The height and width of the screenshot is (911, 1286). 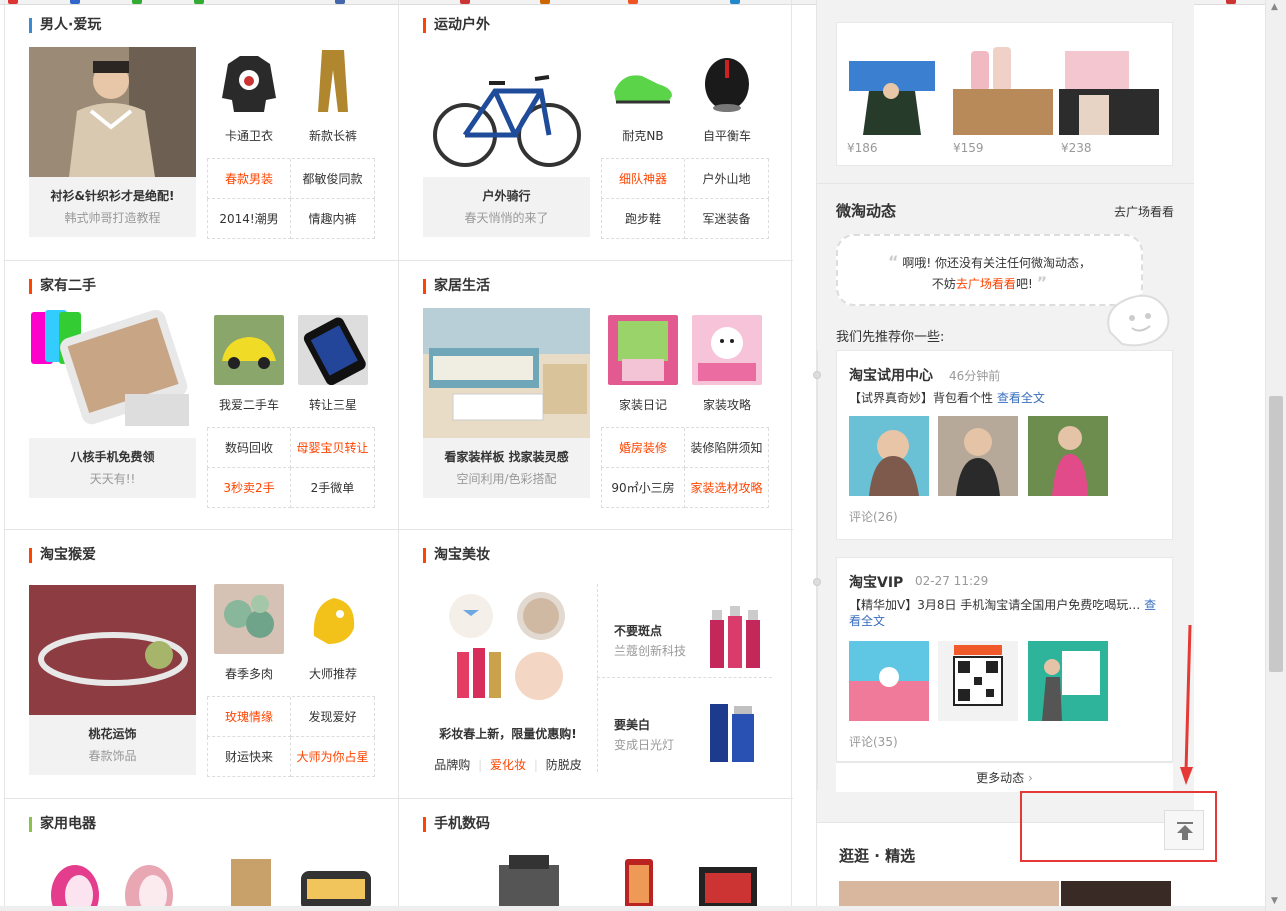 I want to click on tag-grid: 春款男装 都敏俊同款 2014!潮男 情趣内裤, so click(x=291, y=198).